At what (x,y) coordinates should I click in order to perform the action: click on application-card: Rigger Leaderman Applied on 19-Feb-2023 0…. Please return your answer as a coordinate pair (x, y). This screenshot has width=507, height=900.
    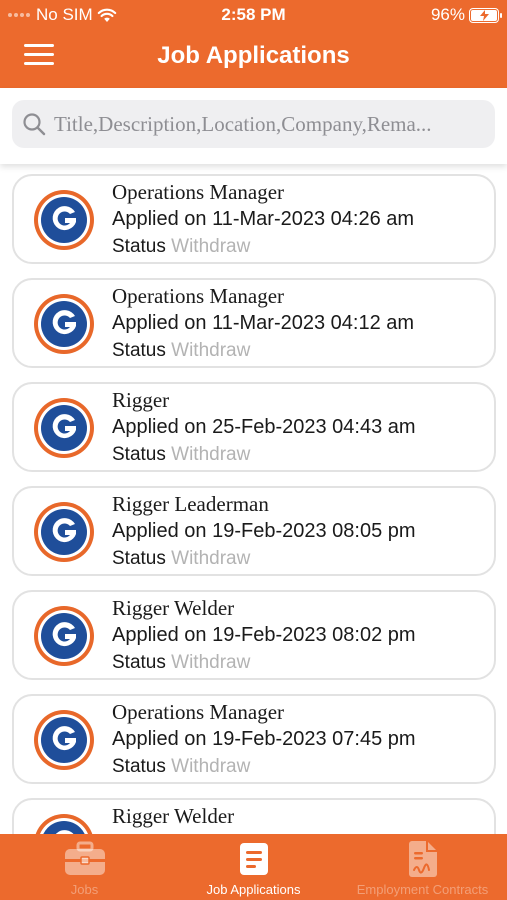
    Looking at the image, I should click on (254, 531).